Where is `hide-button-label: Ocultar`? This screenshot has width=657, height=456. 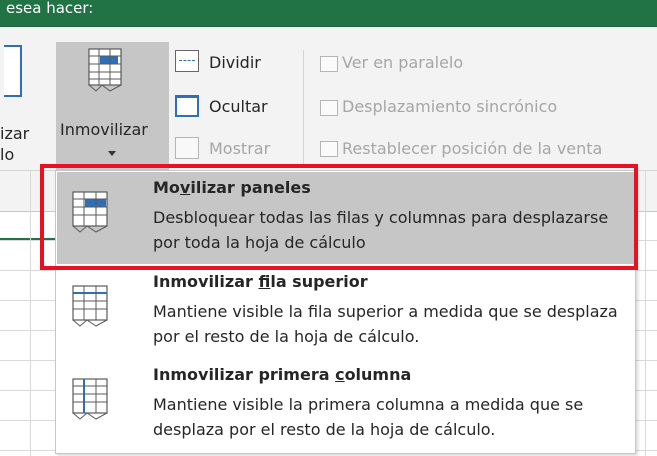
hide-button-label: Ocultar is located at coordinates (238, 106).